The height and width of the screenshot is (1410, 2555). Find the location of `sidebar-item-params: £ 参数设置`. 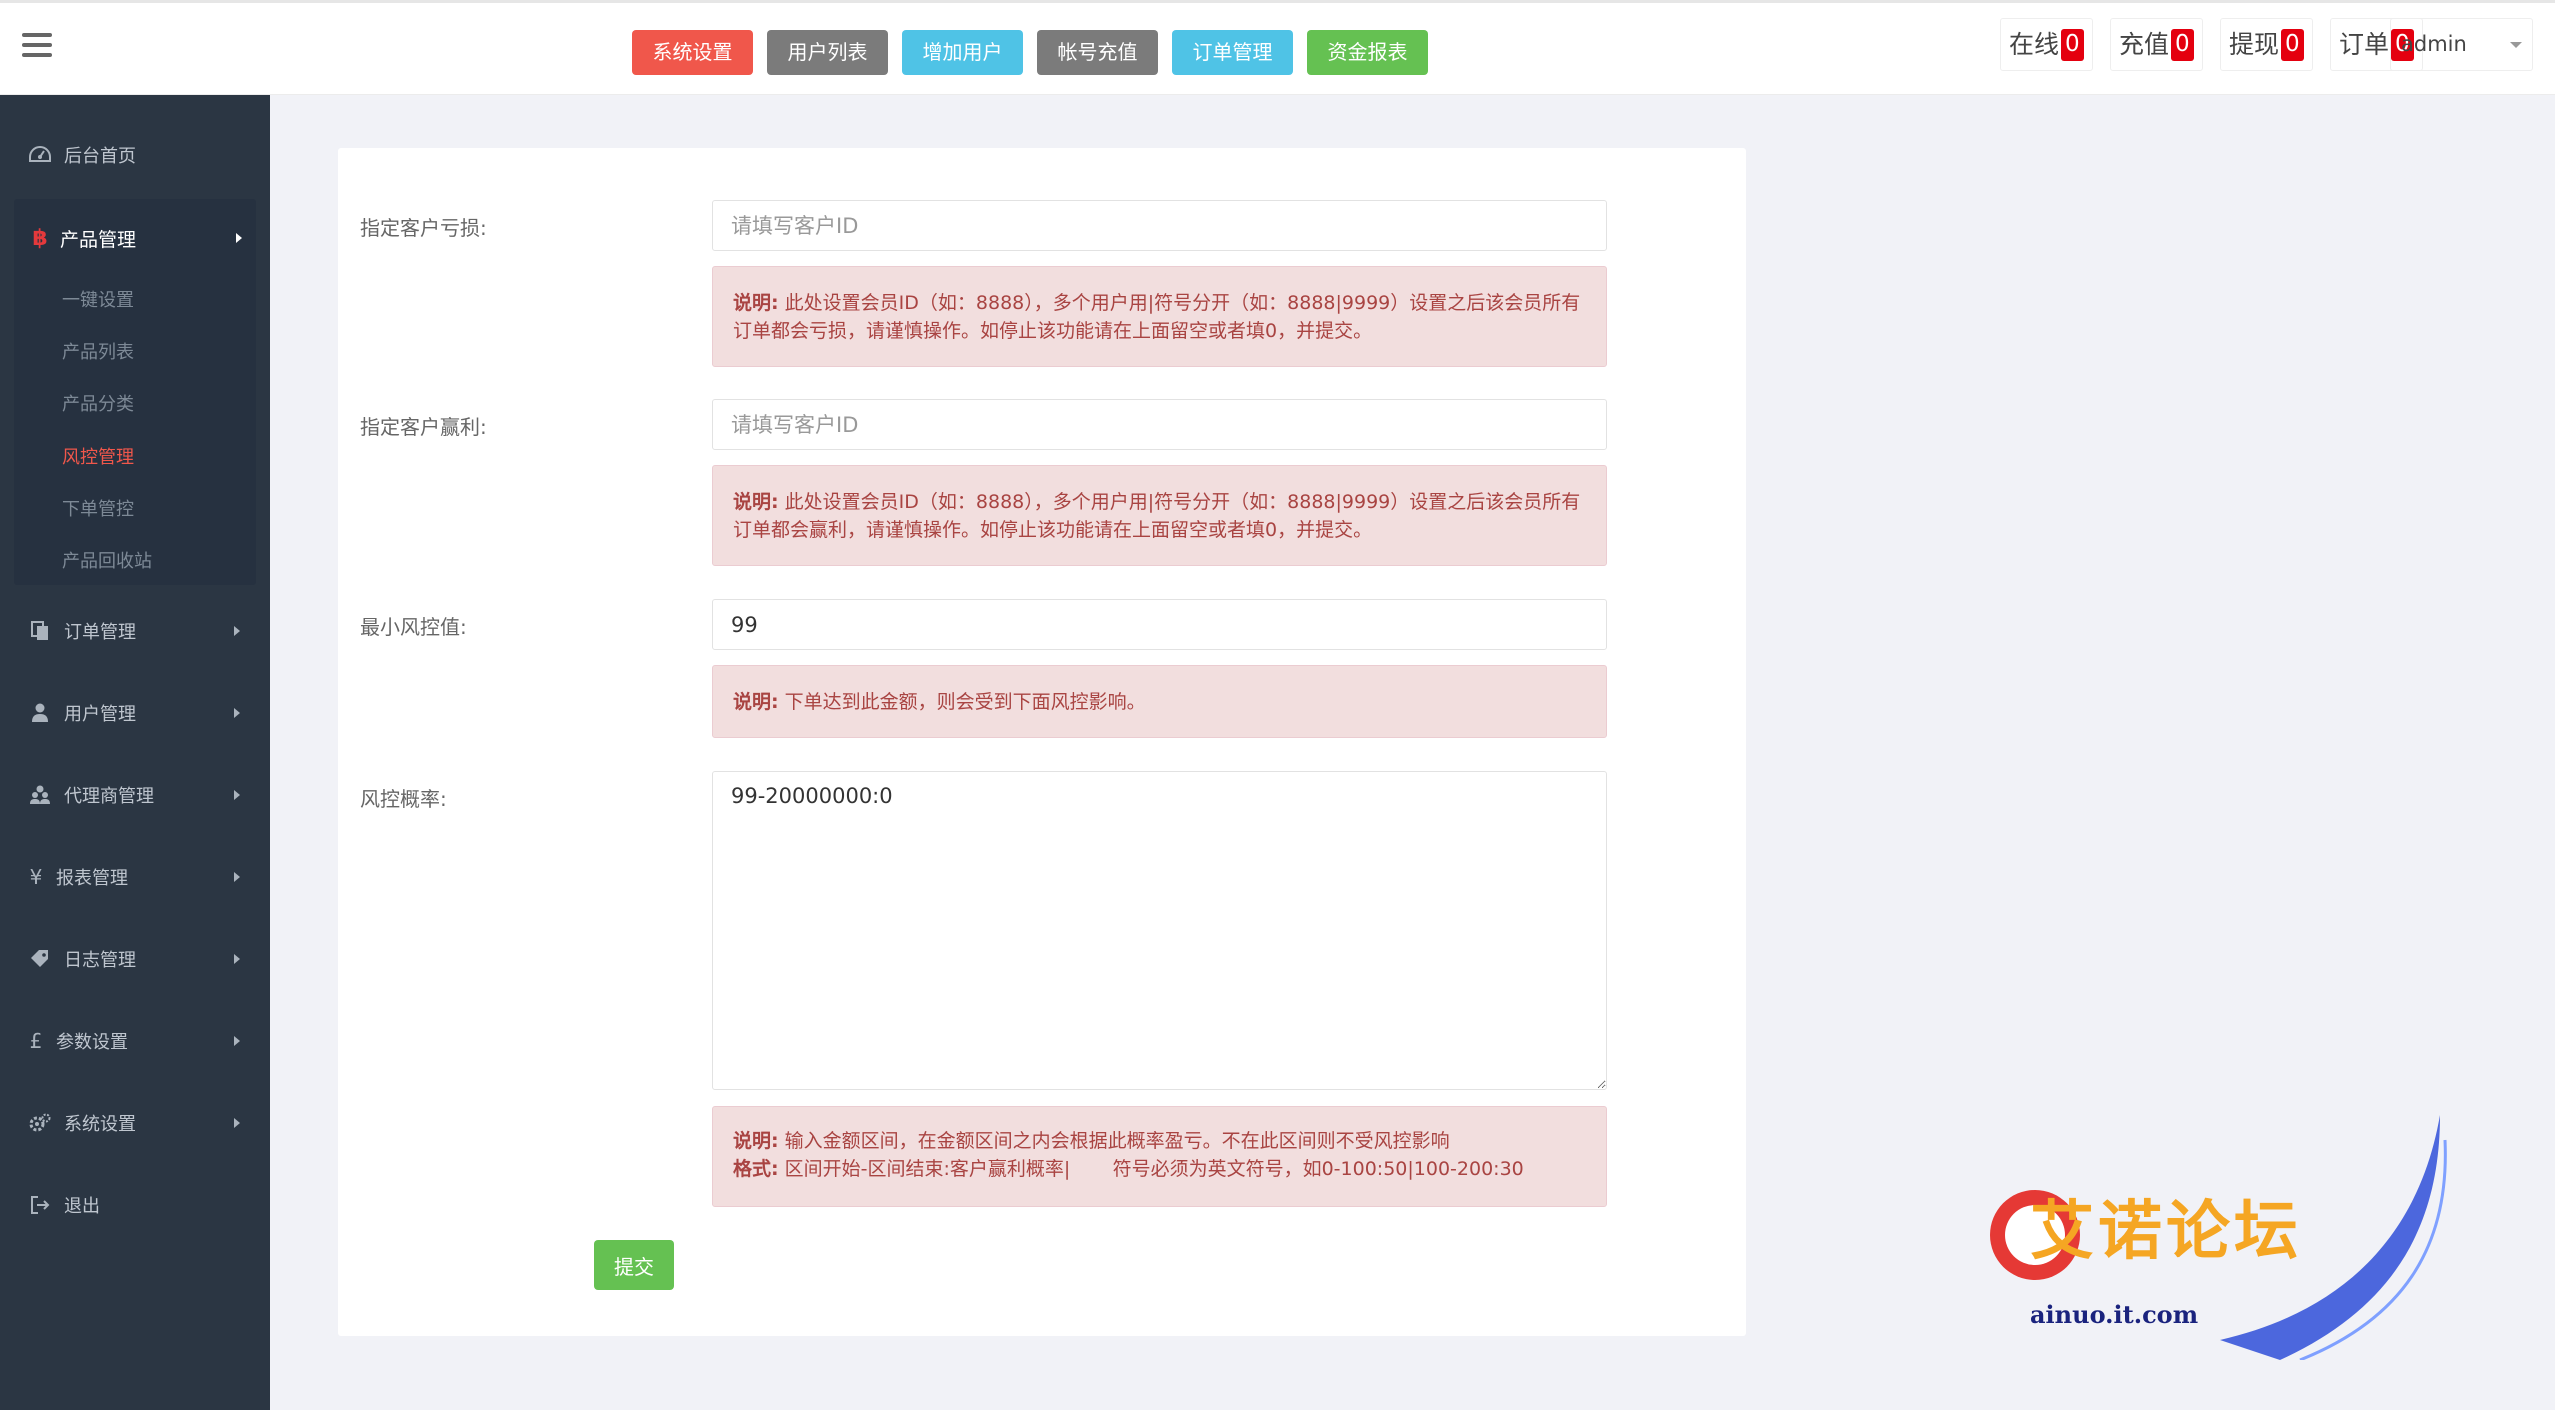

sidebar-item-params: £ 参数设置 is located at coordinates (135, 1041).